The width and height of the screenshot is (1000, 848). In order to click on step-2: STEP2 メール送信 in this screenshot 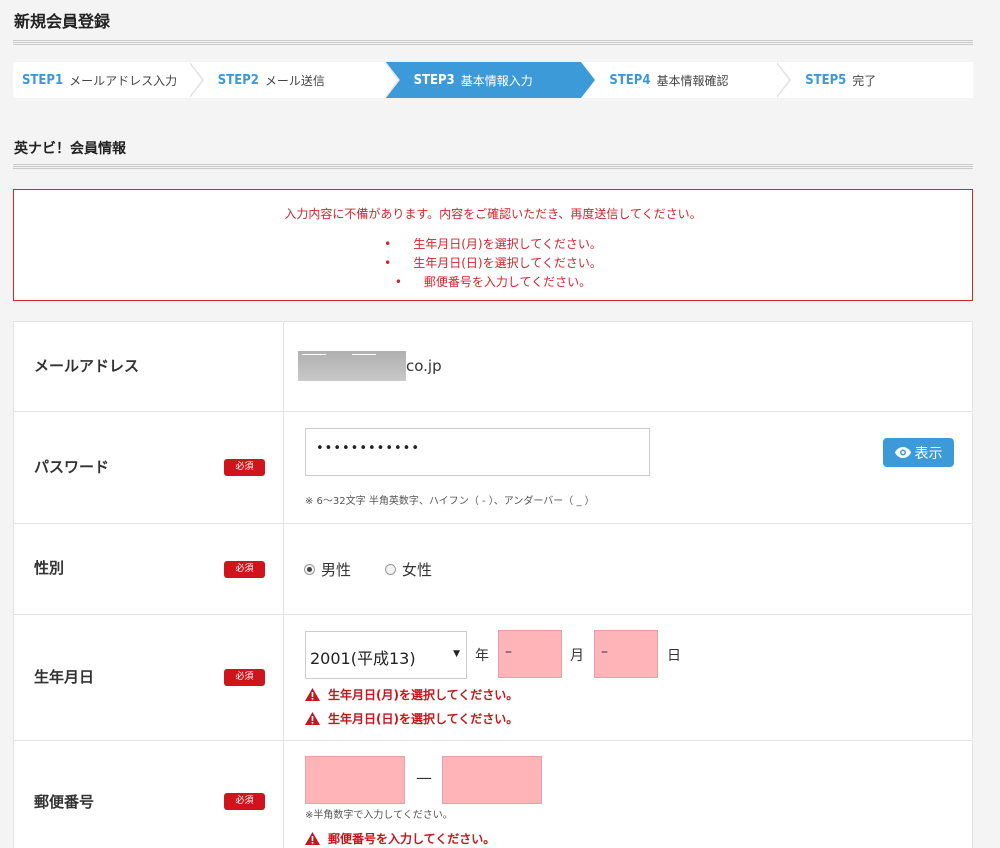, I will do `click(295, 80)`.